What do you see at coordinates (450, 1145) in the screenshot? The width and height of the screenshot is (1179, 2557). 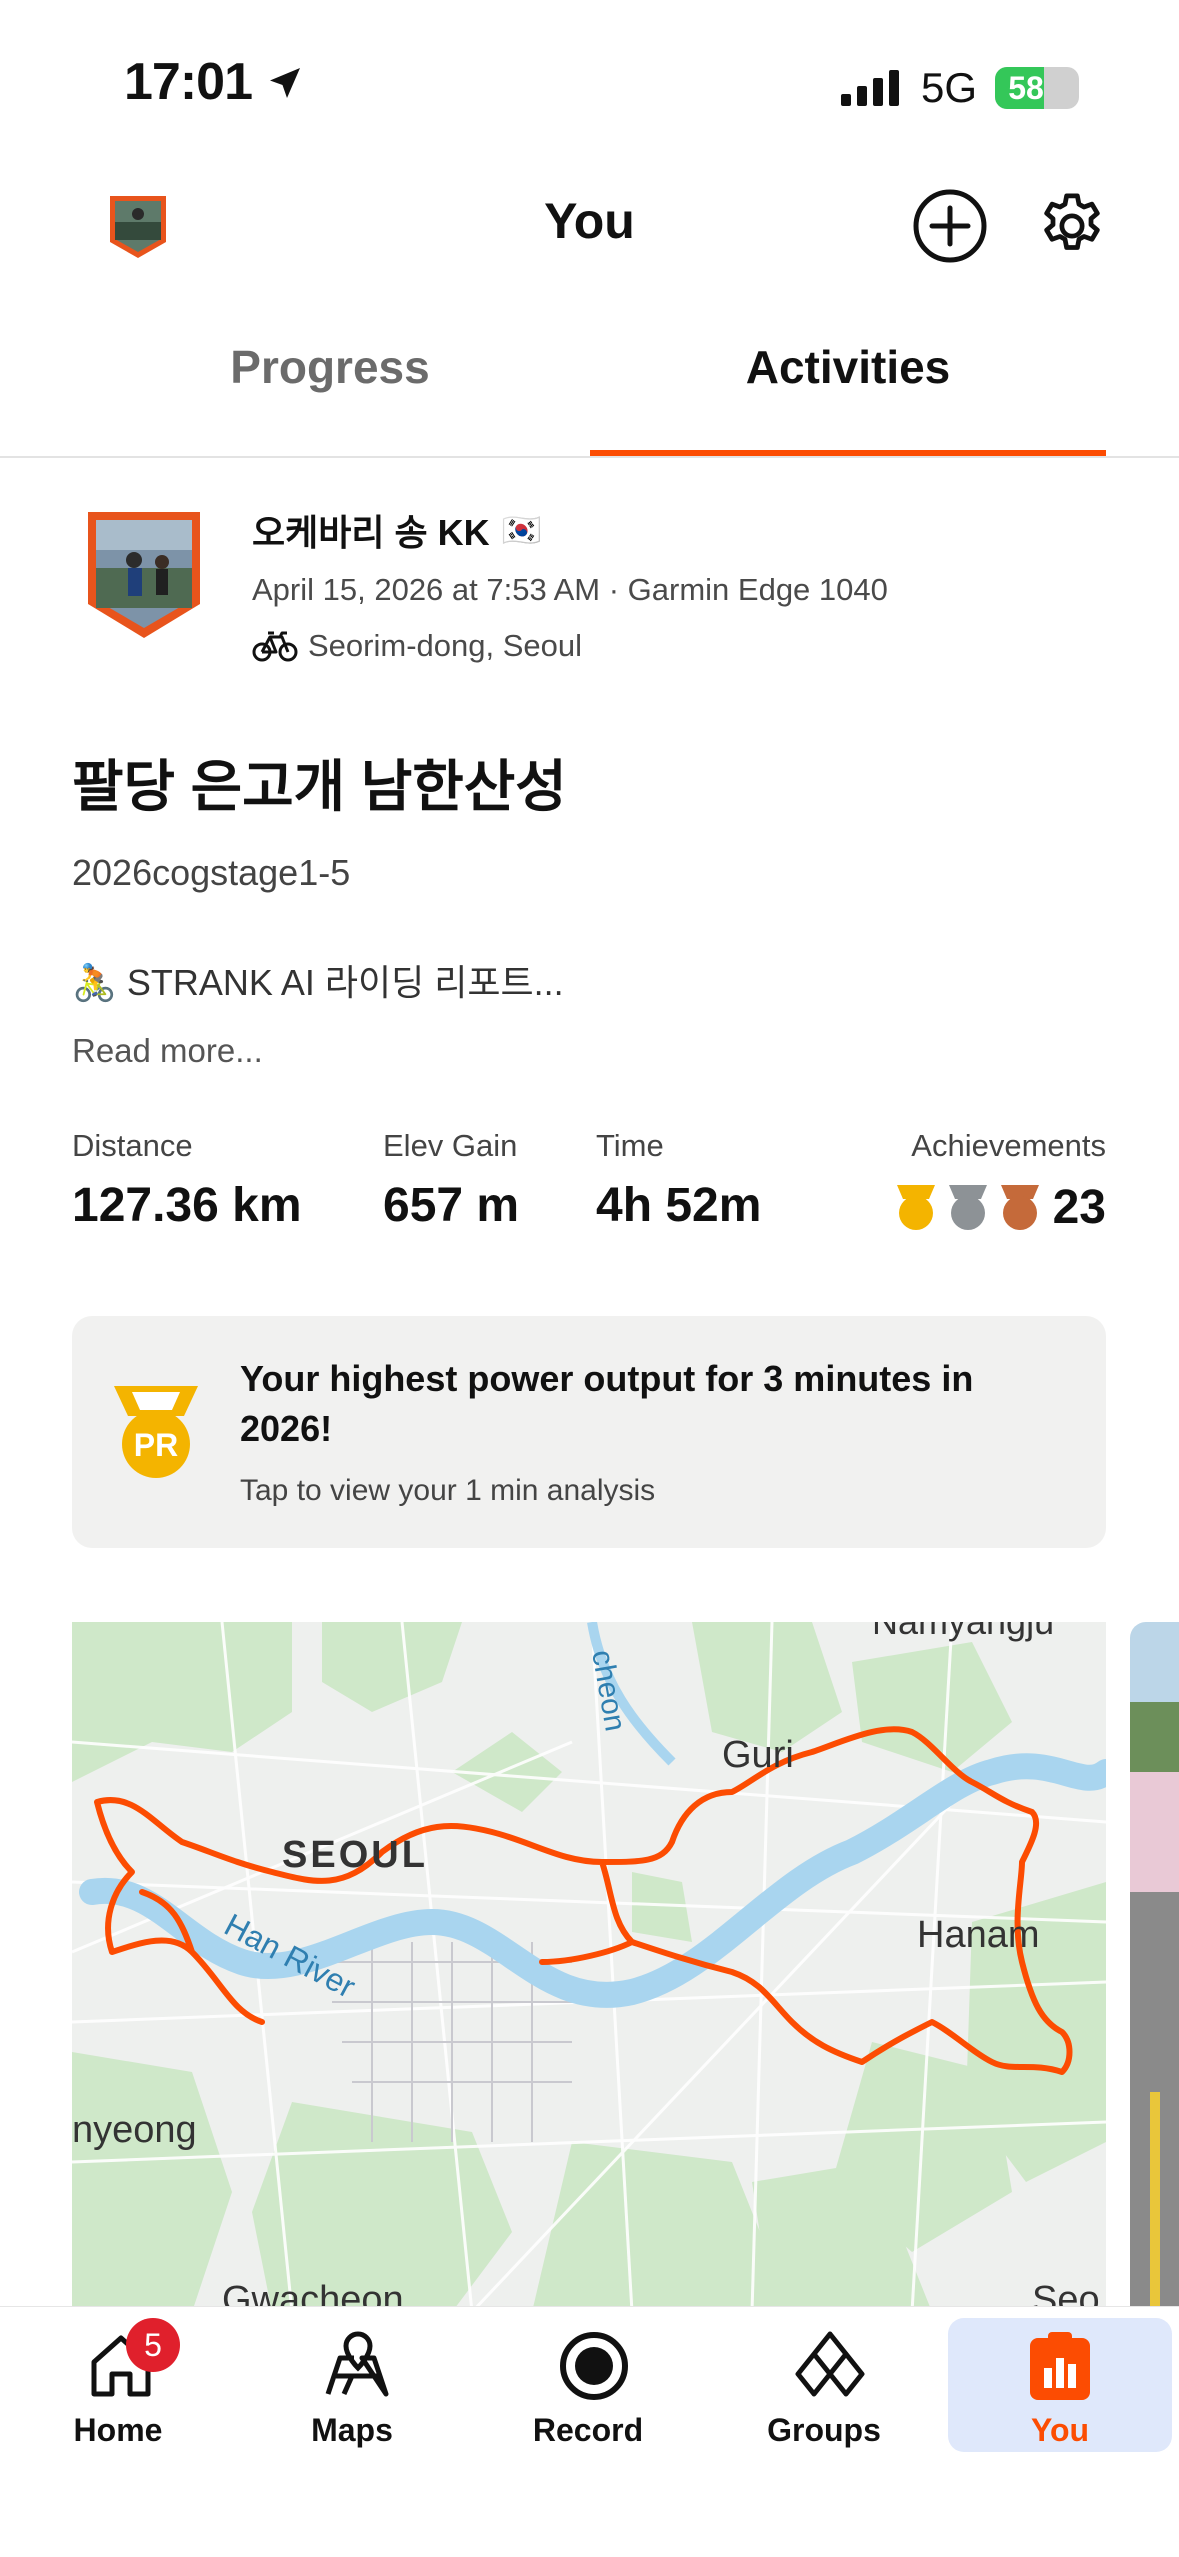 I see `elev-gain-label: Elev Gain` at bounding box center [450, 1145].